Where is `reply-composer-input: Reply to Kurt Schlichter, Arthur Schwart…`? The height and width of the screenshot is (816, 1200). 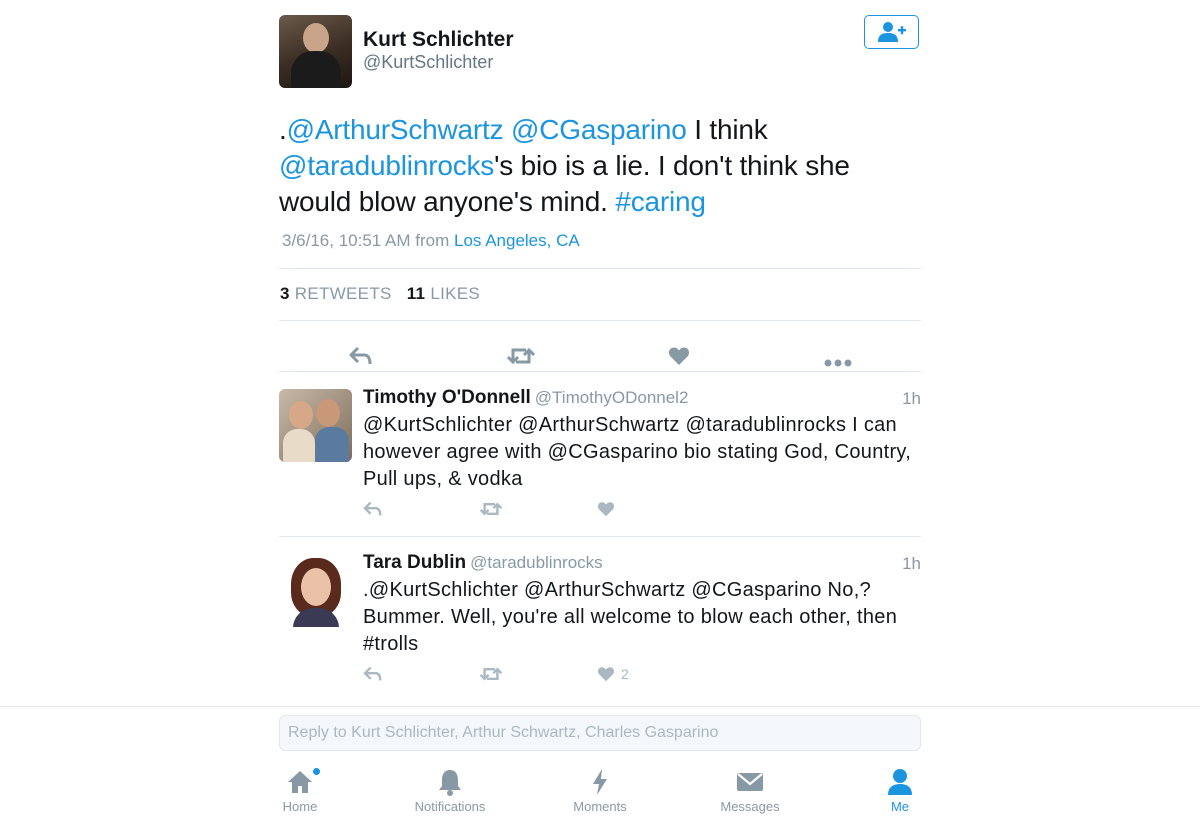
reply-composer-input: Reply to Kurt Schlichter, Arthur Schwart… is located at coordinates (600, 733).